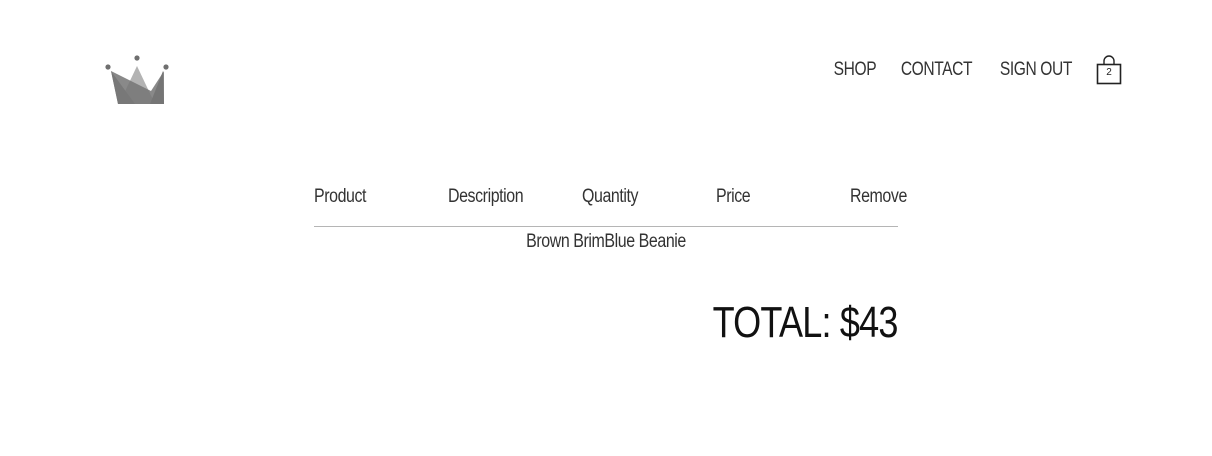 This screenshot has height=456, width=1212. What do you see at coordinates (606, 241) in the screenshot?
I see `checkout-items-text: Brown BrimBlue Beanie` at bounding box center [606, 241].